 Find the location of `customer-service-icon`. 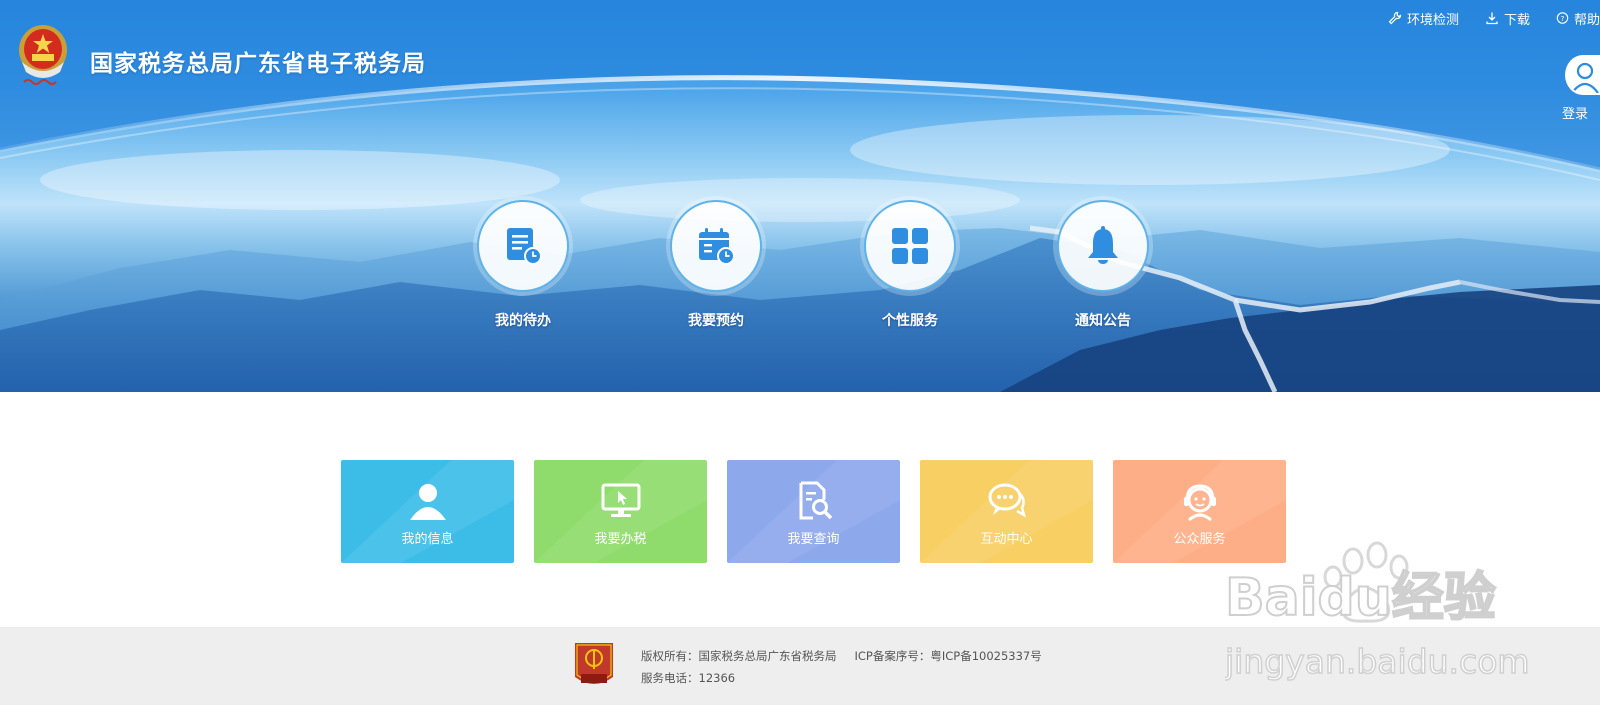

customer-service-icon is located at coordinates (1199, 503).